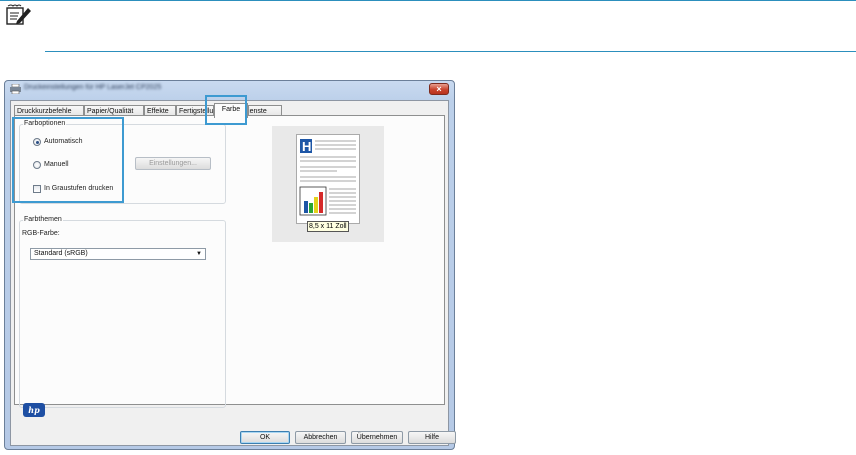 This screenshot has width=856, height=455. I want to click on preview-bar-yellow, so click(316, 205).